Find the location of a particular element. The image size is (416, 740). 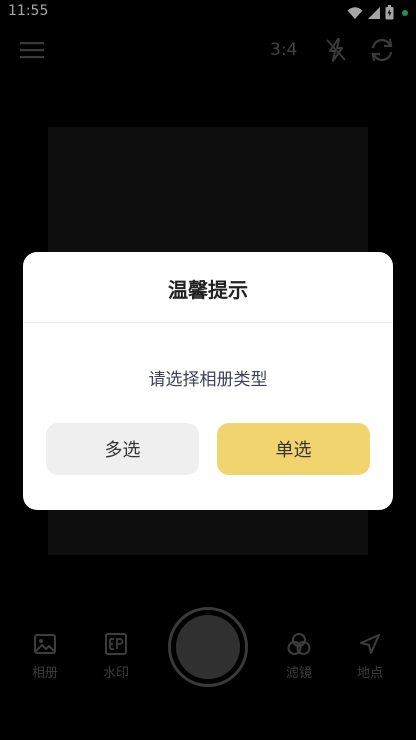

multi-select-button: 多选 is located at coordinates (122, 449).